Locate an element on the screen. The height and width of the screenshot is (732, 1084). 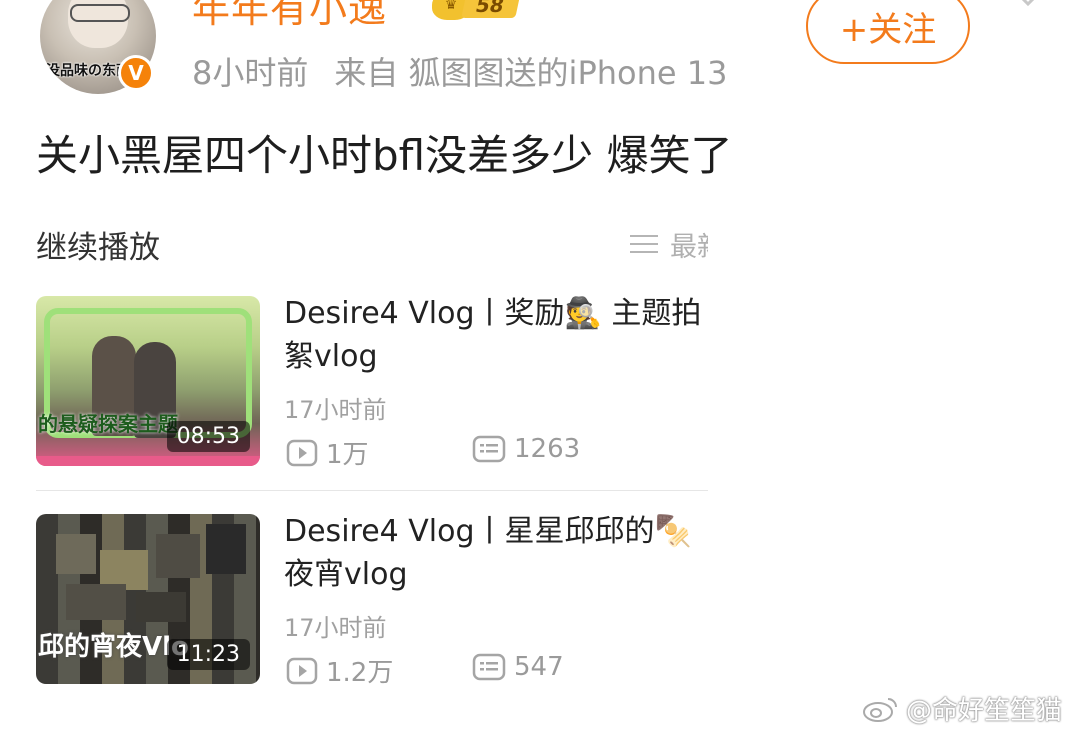
video-title-line: 絮vlog is located at coordinates (331, 356).